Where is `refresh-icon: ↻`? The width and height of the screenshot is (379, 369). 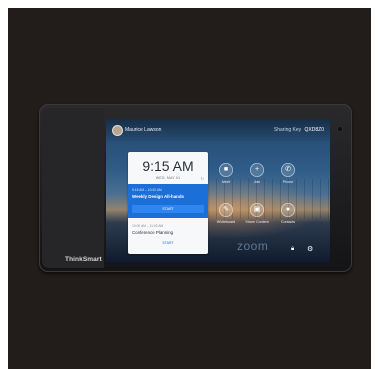
refresh-icon: ↻ is located at coordinates (202, 178).